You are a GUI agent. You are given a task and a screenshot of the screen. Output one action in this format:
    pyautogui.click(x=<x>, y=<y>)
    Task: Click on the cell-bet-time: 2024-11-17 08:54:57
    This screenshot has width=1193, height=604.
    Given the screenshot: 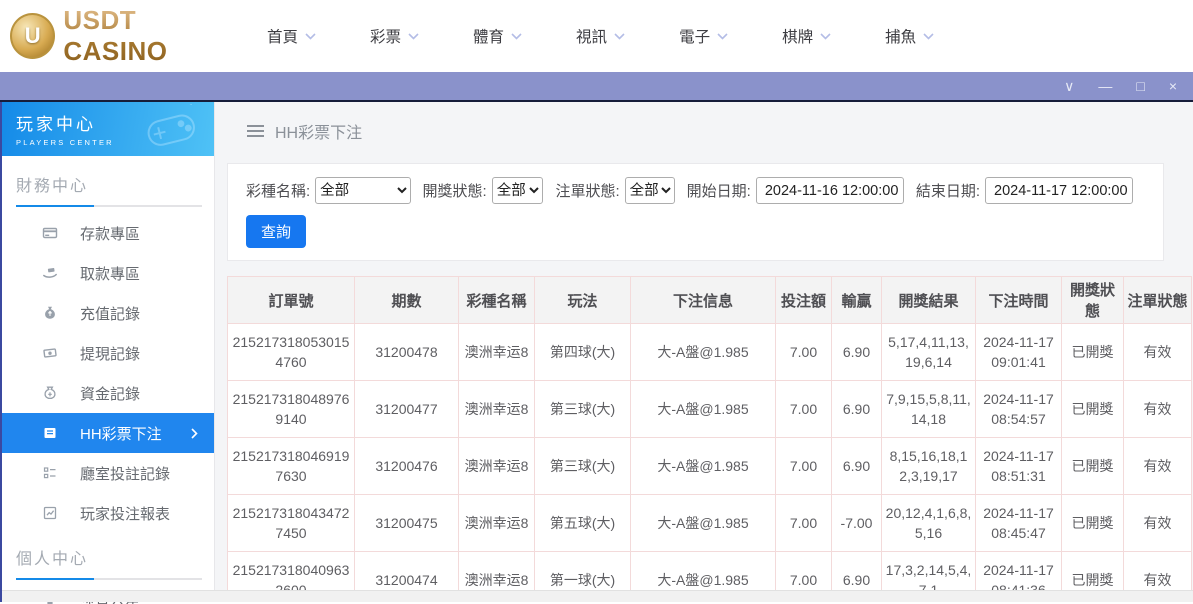 What is the action you would take?
    pyautogui.click(x=1018, y=409)
    